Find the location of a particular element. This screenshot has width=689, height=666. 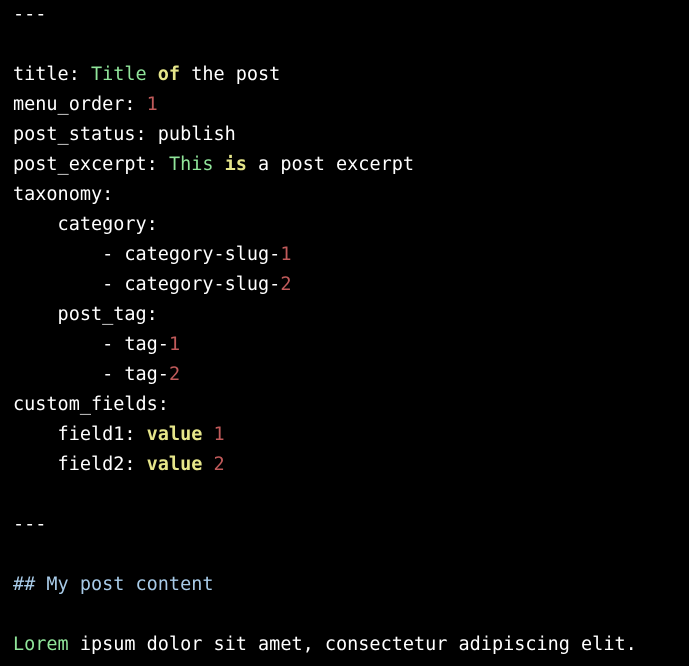

code-line: taxonomy: is located at coordinates (344, 195).